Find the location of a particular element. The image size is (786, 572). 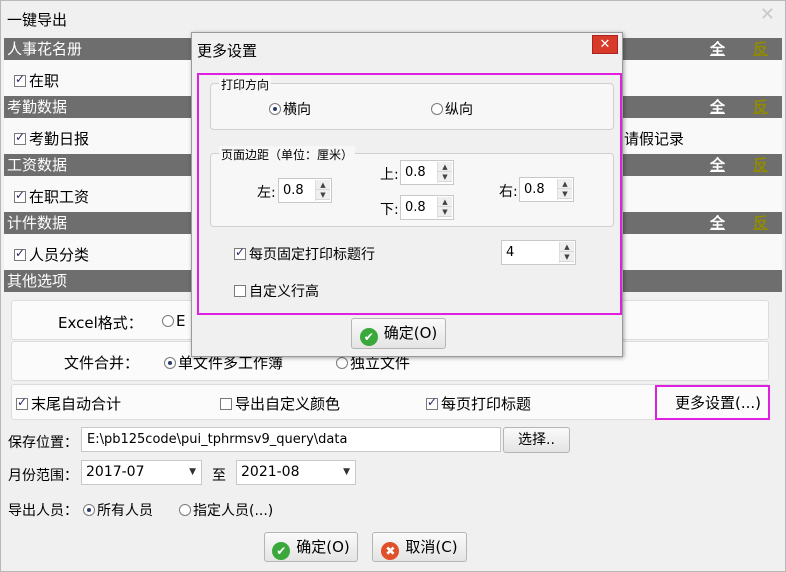

section-title: 考勤数据 is located at coordinates (37, 107).